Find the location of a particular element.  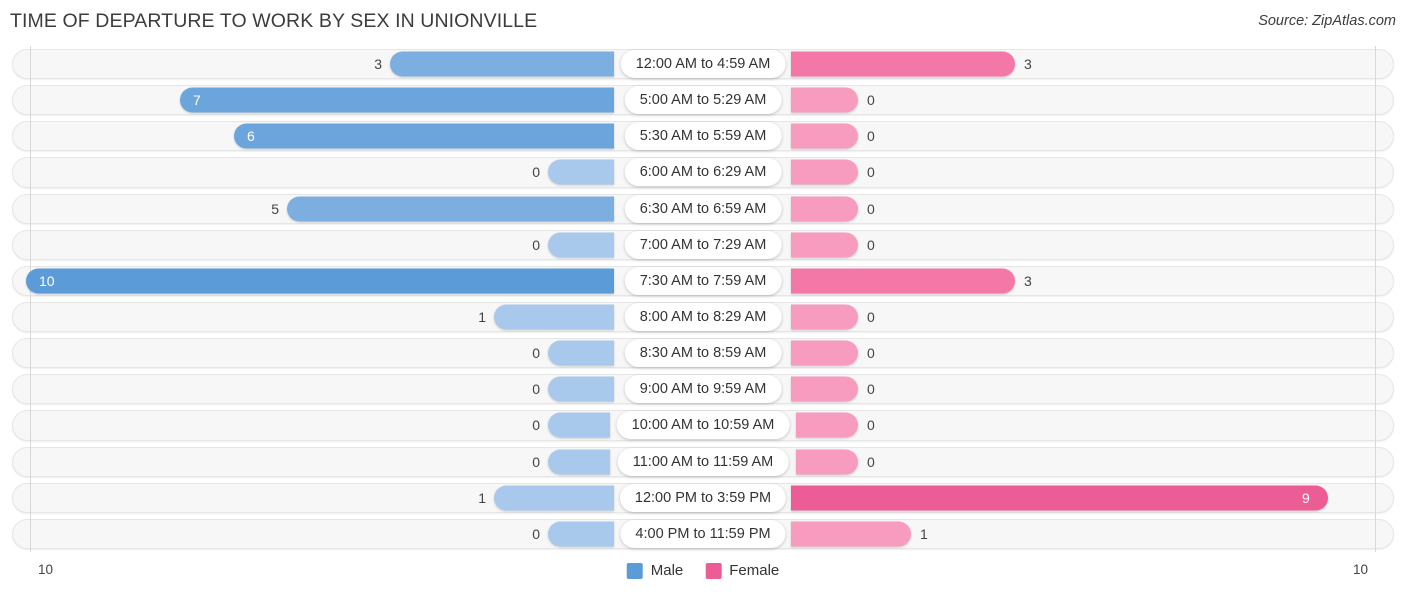

row-bars: 0 0 11:00 AM to 11:59 AM is located at coordinates (703, 462).